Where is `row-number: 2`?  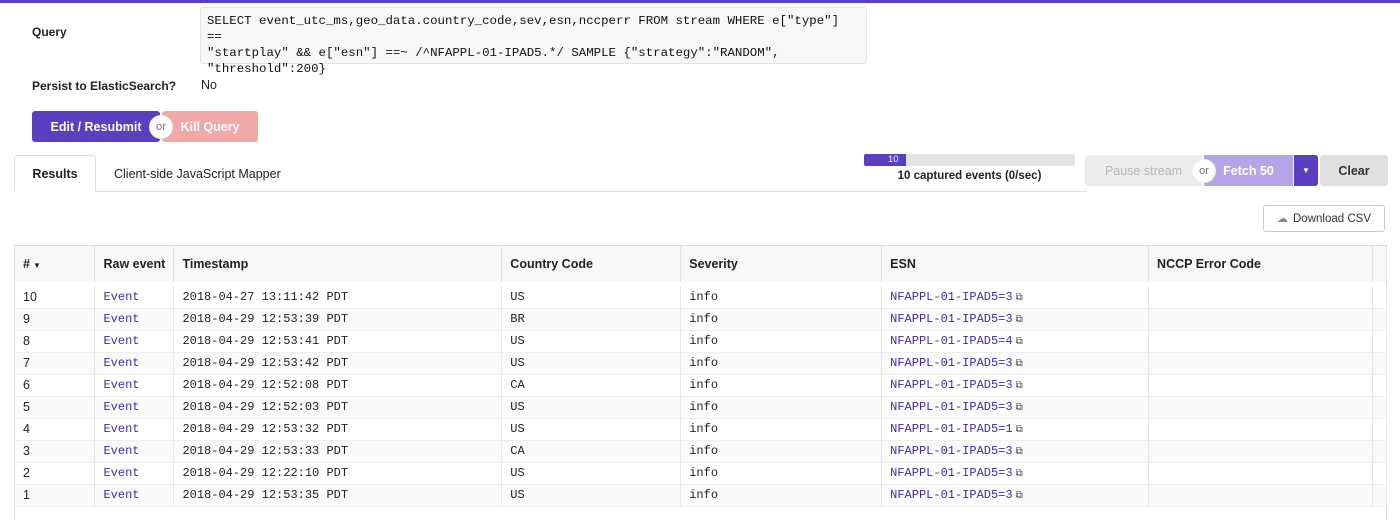 row-number: 2 is located at coordinates (55, 473).